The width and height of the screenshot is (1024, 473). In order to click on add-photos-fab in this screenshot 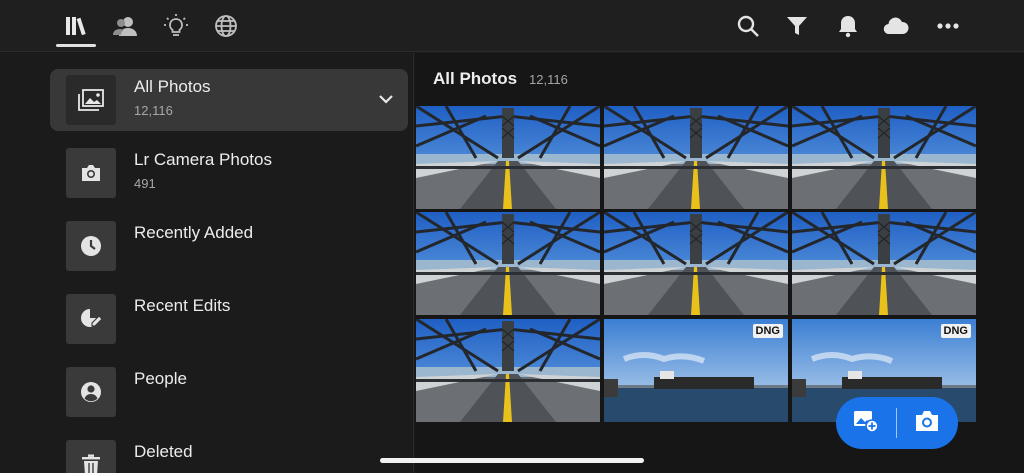, I will do `click(897, 423)`.